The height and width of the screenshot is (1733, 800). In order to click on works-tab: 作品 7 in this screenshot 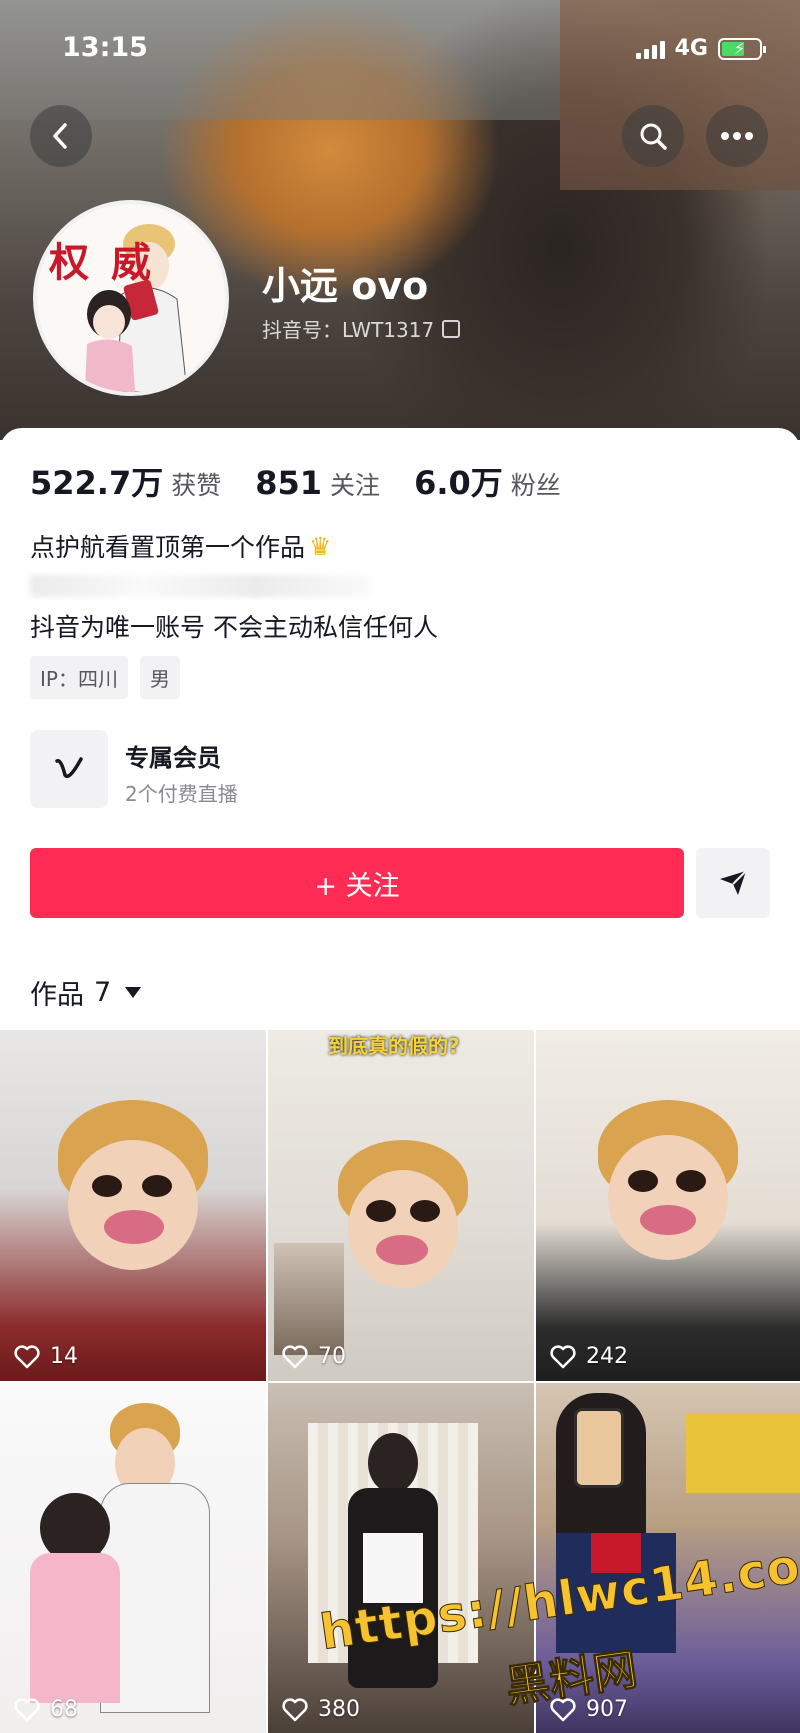, I will do `click(86, 992)`.